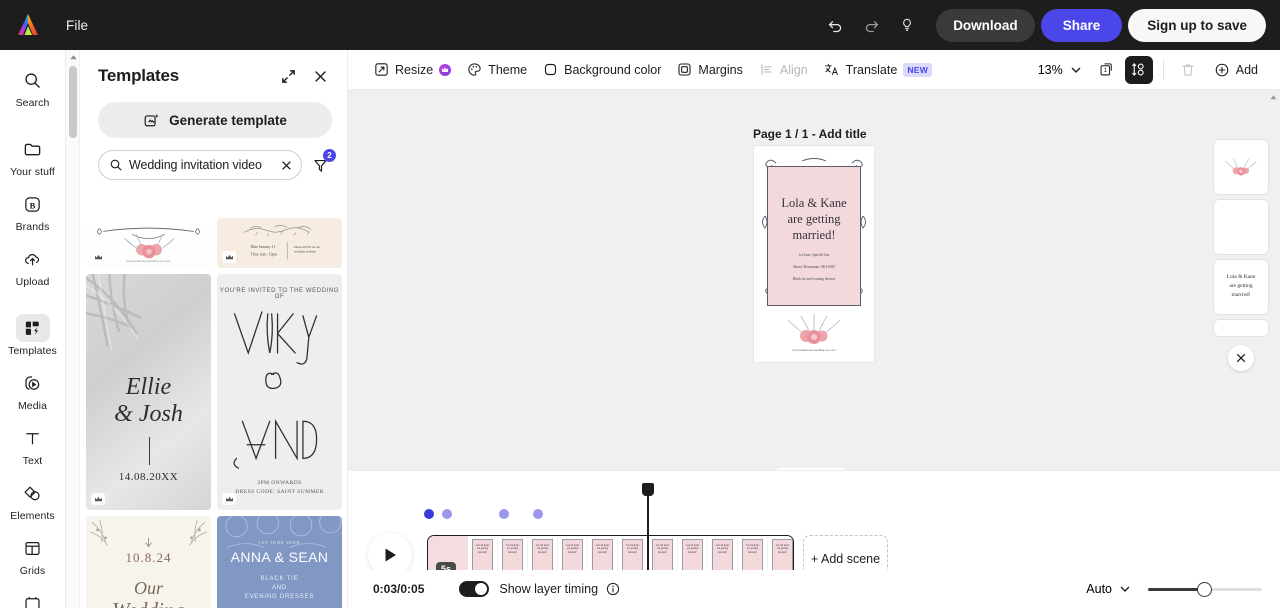 This screenshot has height=608, width=1280. What do you see at coordinates (1241, 287) in the screenshot?
I see `layer-thumb-text: Lola & Kane are getting married!` at bounding box center [1241, 287].